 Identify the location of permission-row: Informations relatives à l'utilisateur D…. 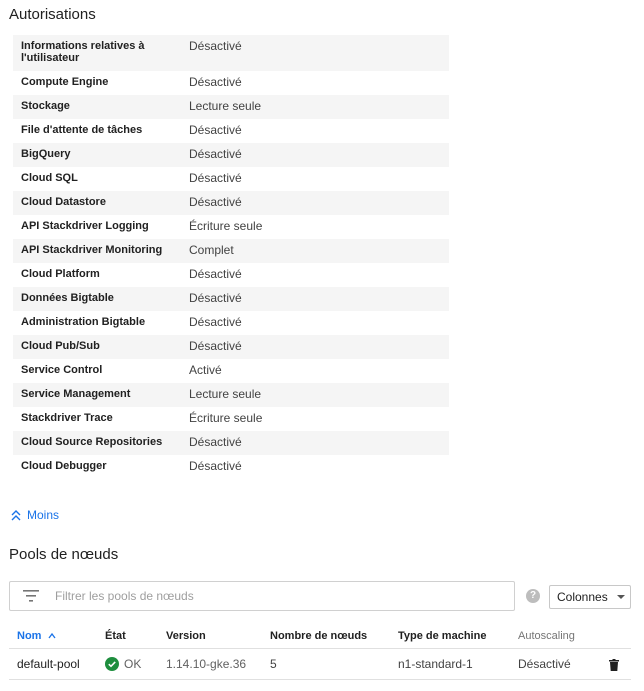
(231, 53).